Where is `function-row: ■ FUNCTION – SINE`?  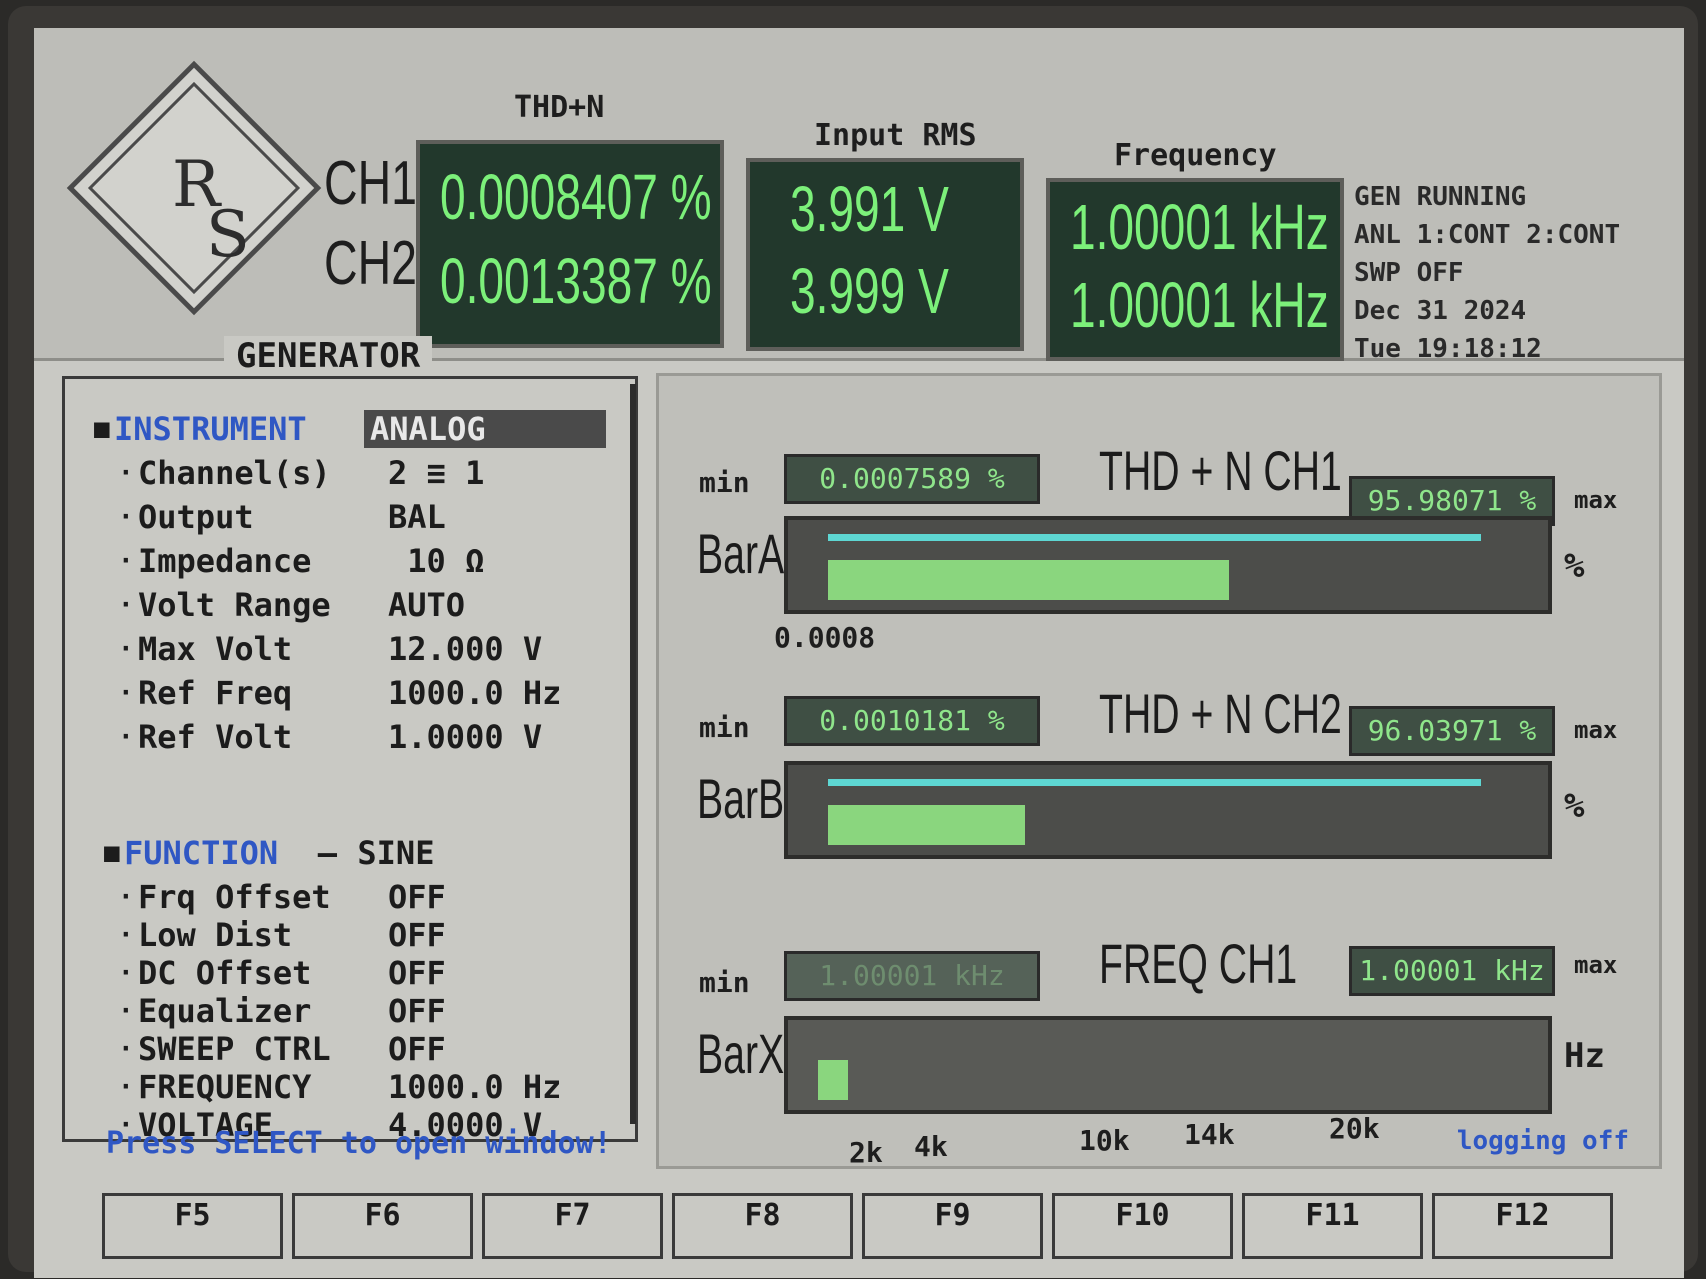 function-row: ■ FUNCTION – SINE is located at coordinates (269, 853).